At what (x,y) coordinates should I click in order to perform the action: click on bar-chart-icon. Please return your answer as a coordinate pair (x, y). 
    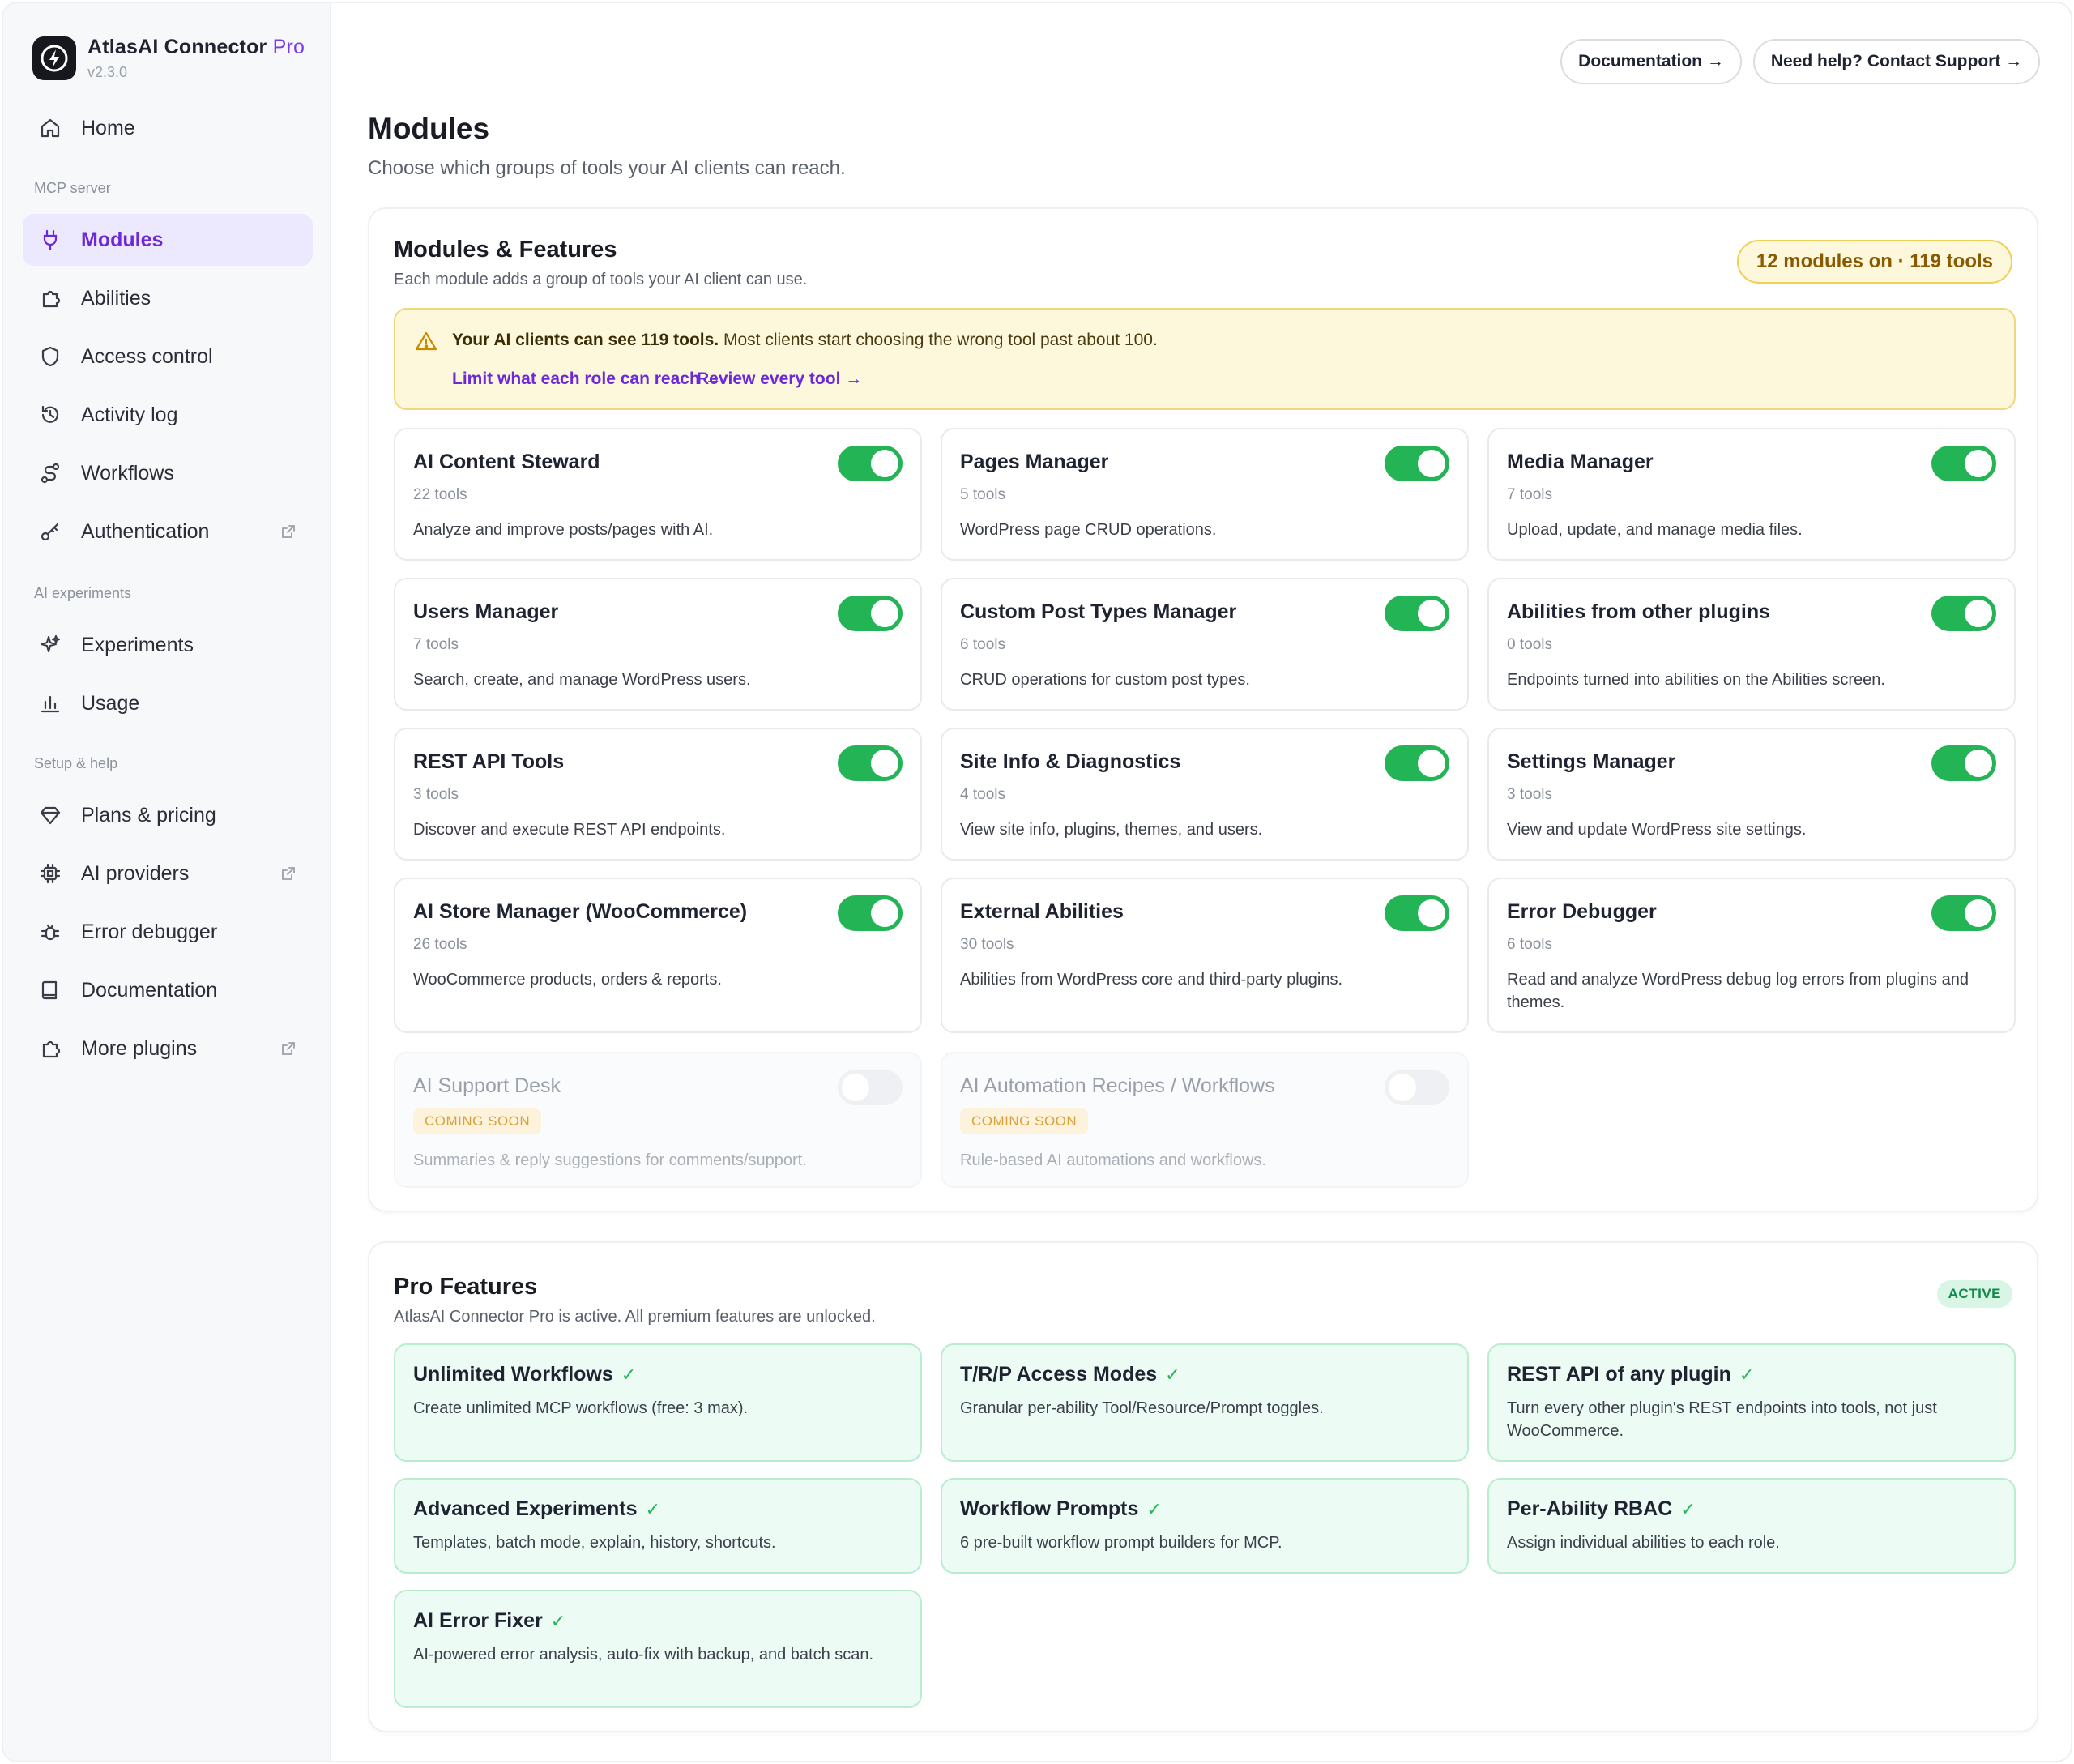
    Looking at the image, I should click on (50, 703).